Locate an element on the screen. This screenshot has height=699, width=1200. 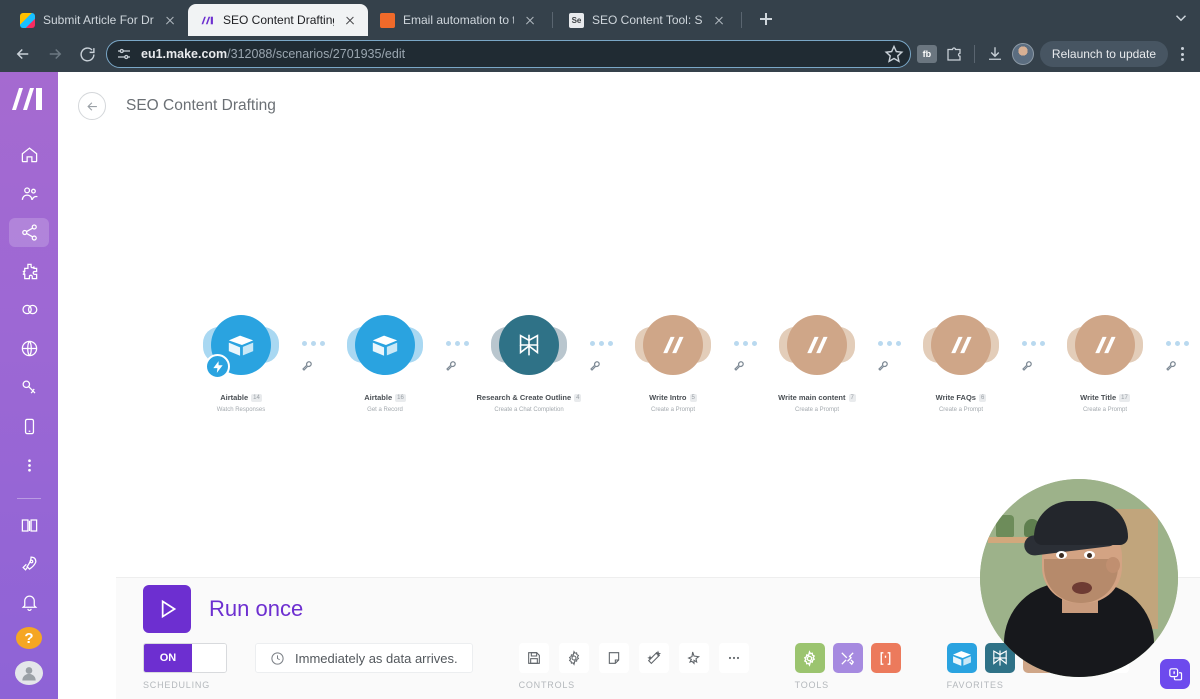
extensions-puzzle-icon is located at coordinates (954, 54).